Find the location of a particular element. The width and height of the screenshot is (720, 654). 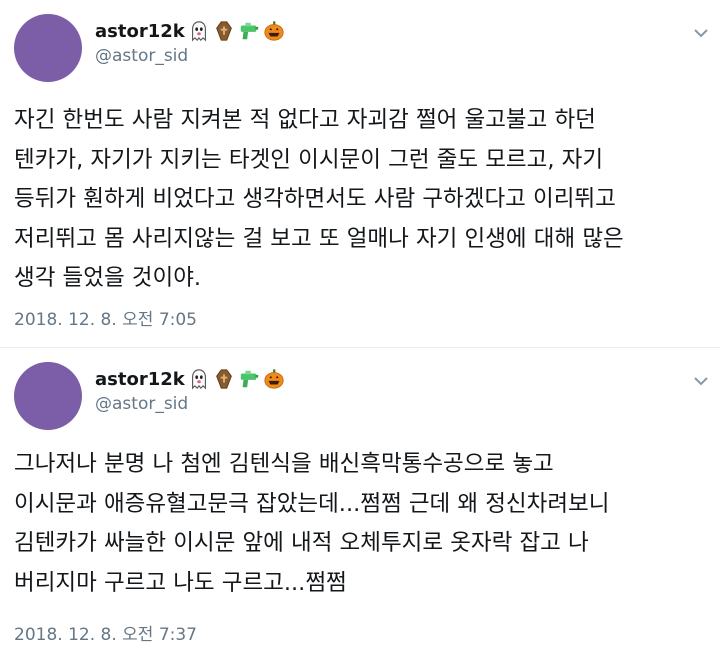

tweet-timestamp: 2018. 12. 8. 오전 7:37 is located at coordinates (105, 632).